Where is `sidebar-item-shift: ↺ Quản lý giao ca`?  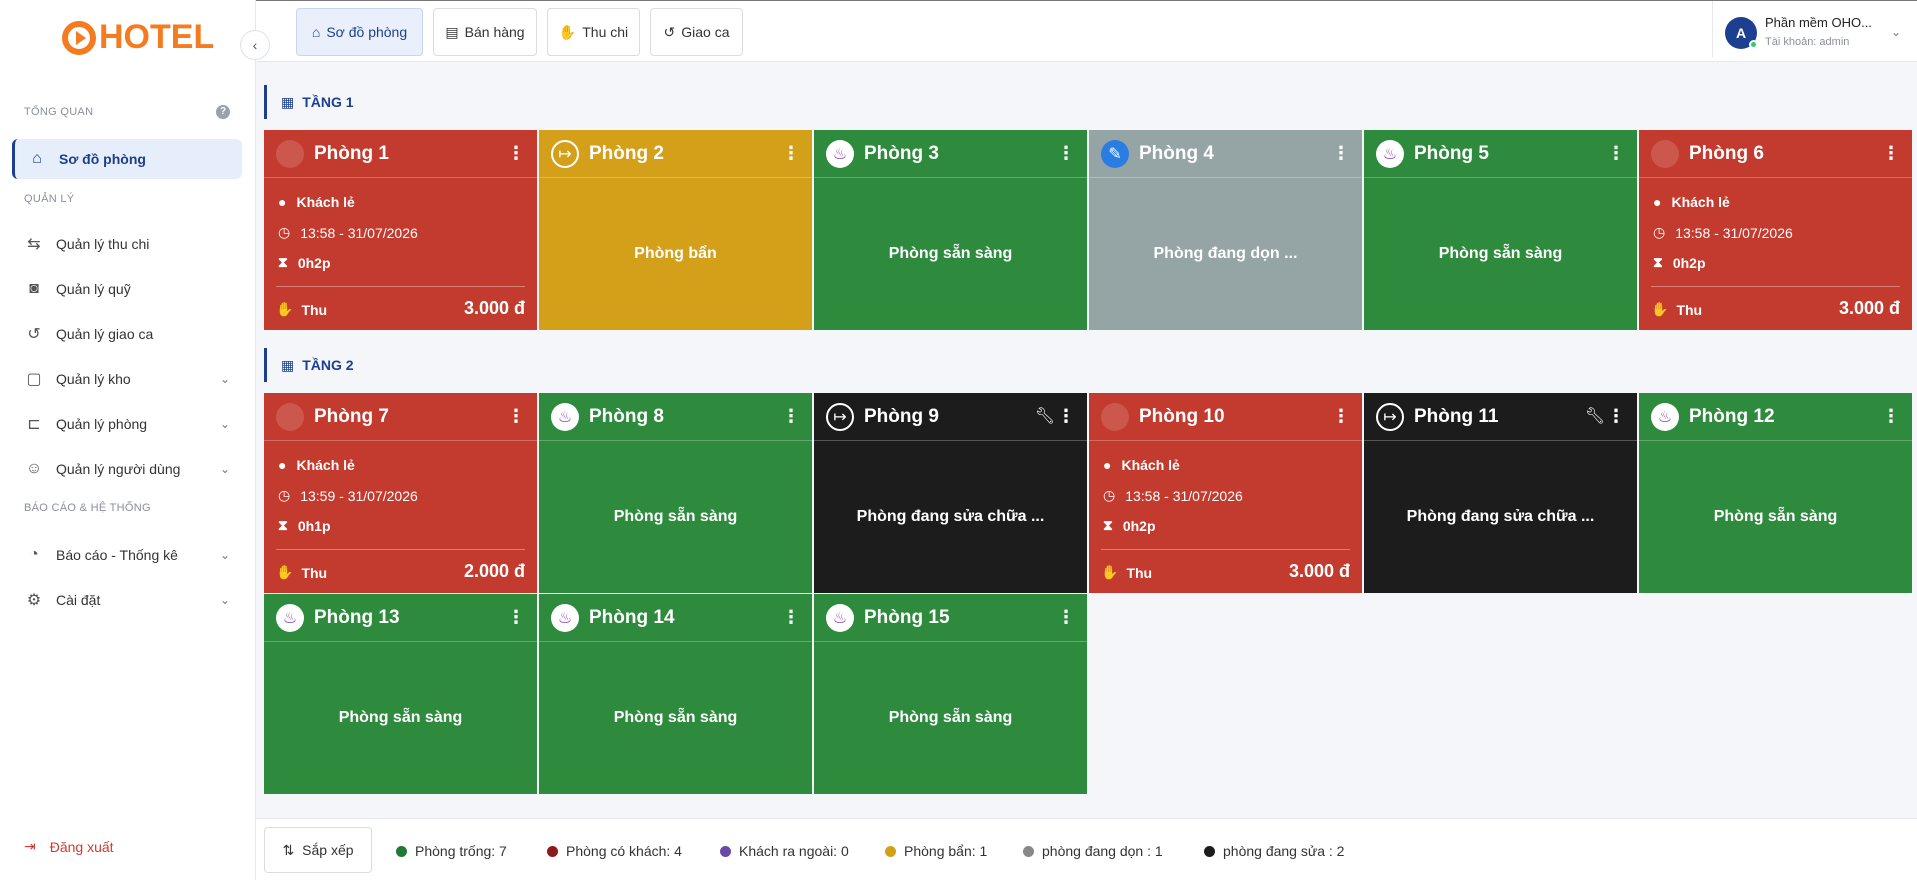
sidebar-item-shift: ↺ Quản lý giao ca is located at coordinates (127, 334).